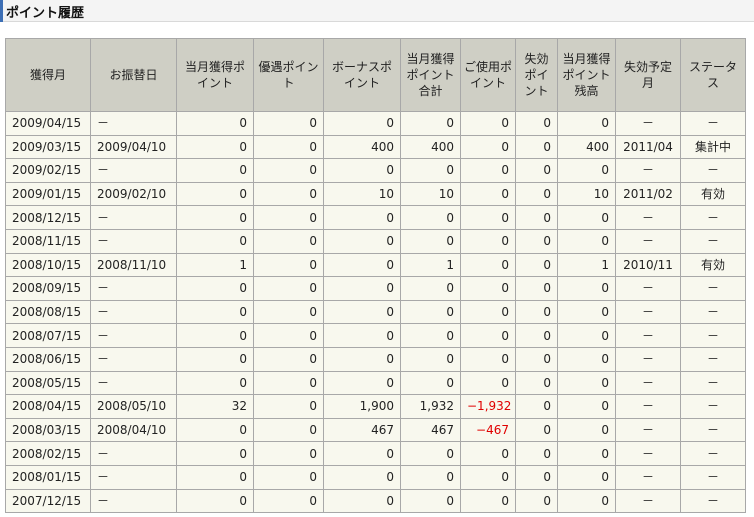  What do you see at coordinates (48, 383) in the screenshot?
I see `cell-month: 2008/05/15` at bounding box center [48, 383].